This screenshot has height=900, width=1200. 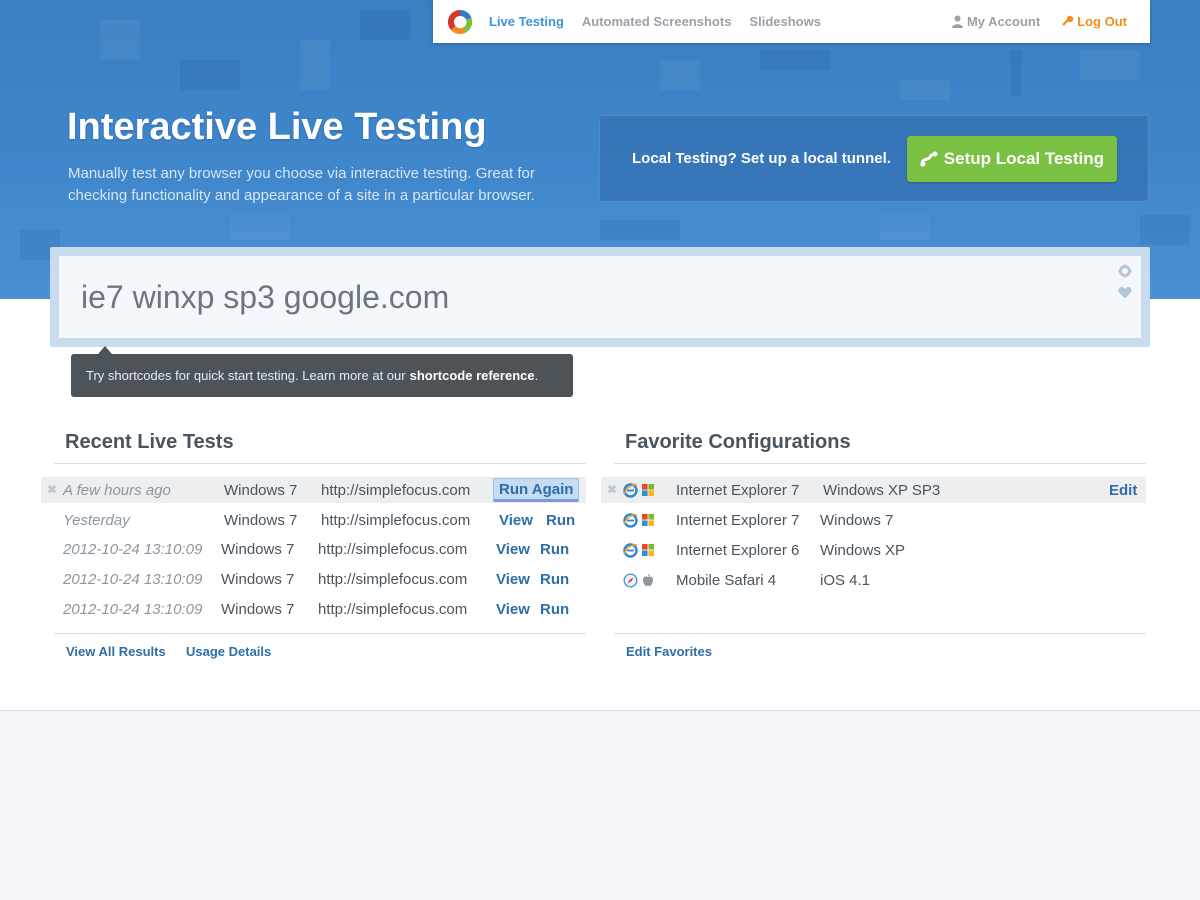 I want to click on user-icon, so click(x=957, y=21).